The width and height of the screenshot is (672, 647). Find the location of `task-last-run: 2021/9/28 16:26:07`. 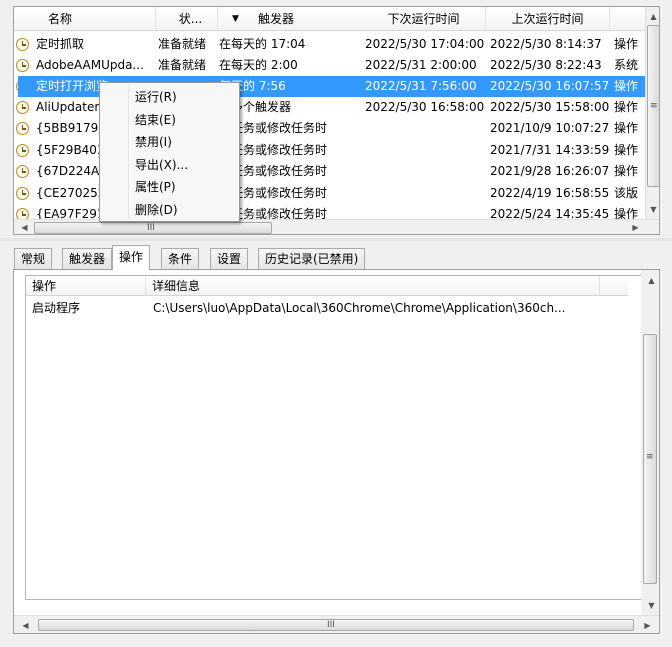

task-last-run: 2021/9/28 16:26:07 is located at coordinates (550, 171).